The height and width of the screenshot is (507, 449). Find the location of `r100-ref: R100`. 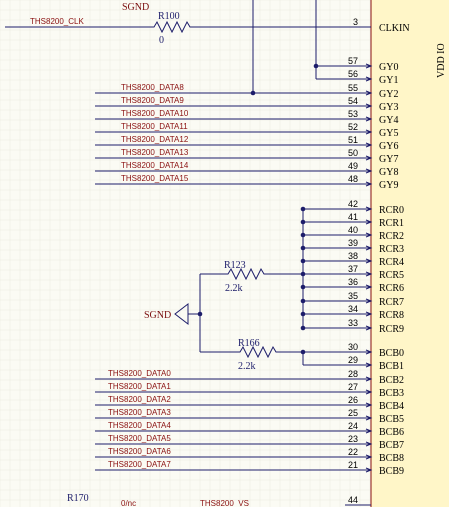

r100-ref: R100 is located at coordinates (169, 16).